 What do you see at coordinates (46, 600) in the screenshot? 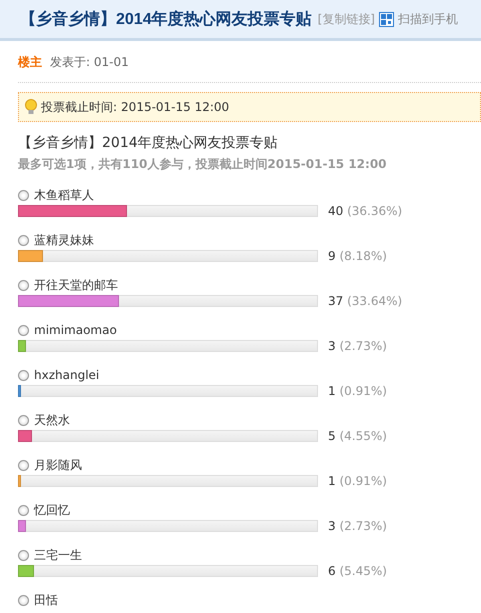
I see `option-label: 田恬` at bounding box center [46, 600].